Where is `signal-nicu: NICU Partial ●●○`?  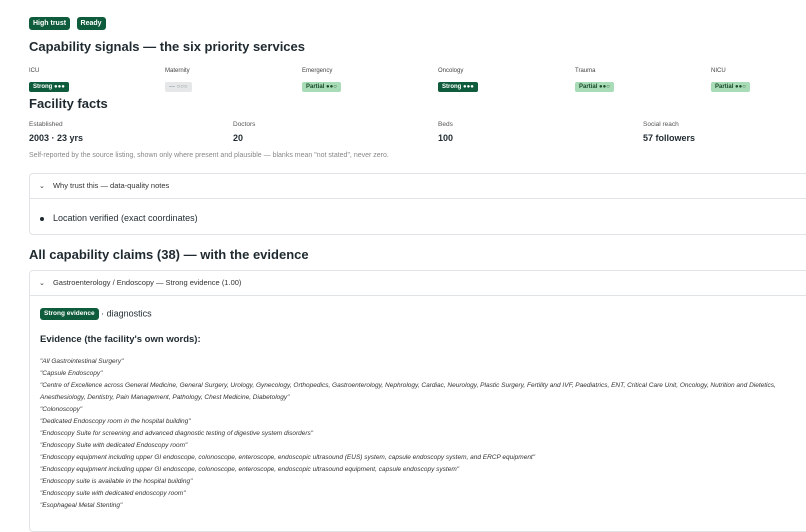
signal-nicu: NICU Partial ●●○ is located at coordinates (730, 80).